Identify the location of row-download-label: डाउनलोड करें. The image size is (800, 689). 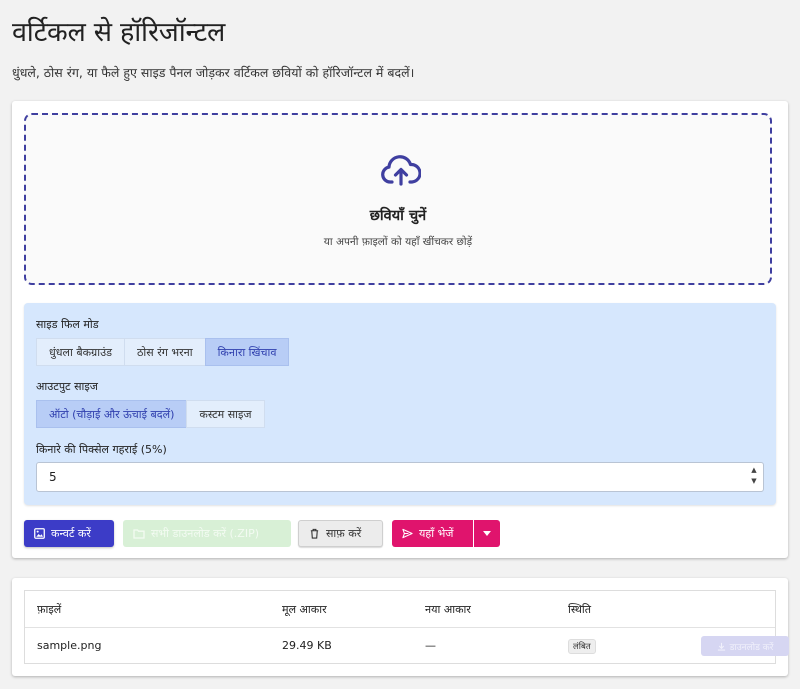
(751, 647).